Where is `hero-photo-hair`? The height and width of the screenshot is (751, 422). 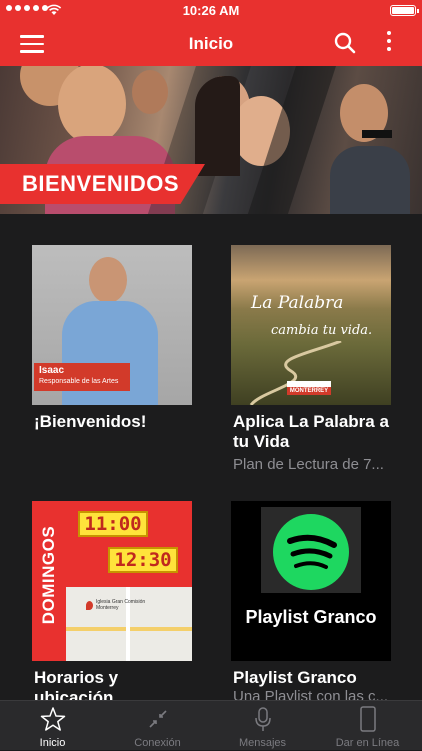
hero-photo-hair is located at coordinates (217, 126).